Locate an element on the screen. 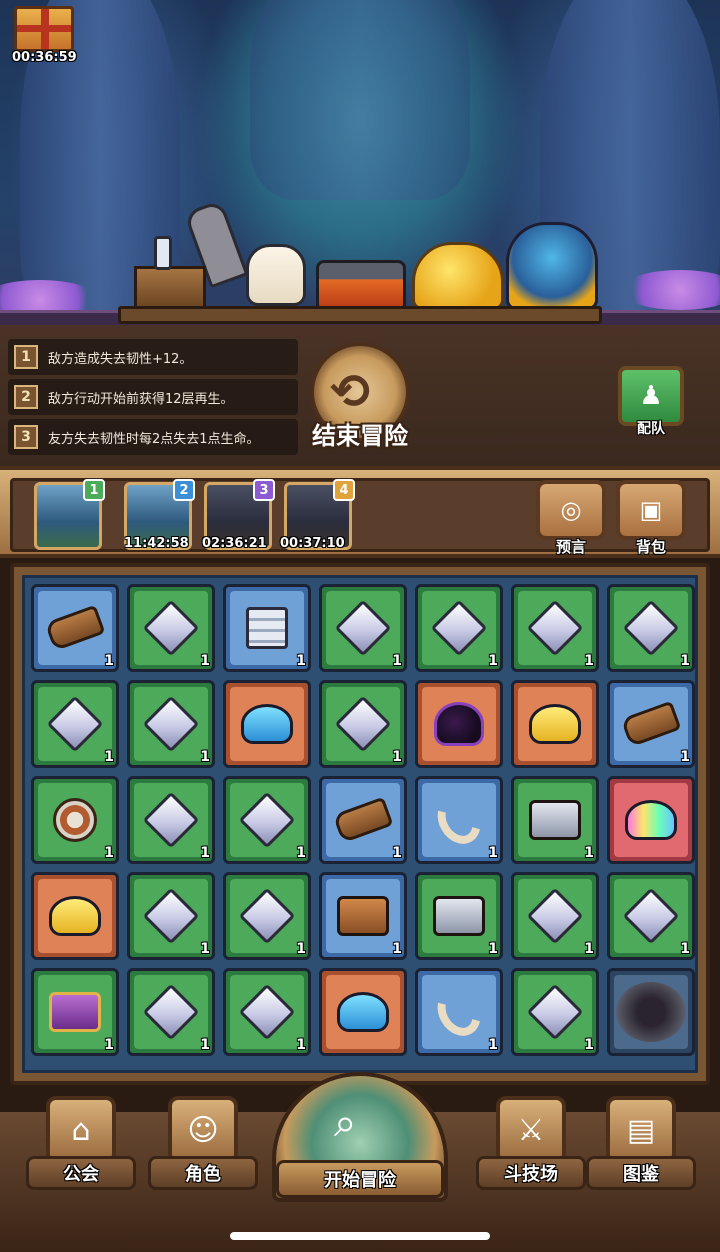 The height and width of the screenshot is (1252, 720). home-indicator is located at coordinates (360, 1236).